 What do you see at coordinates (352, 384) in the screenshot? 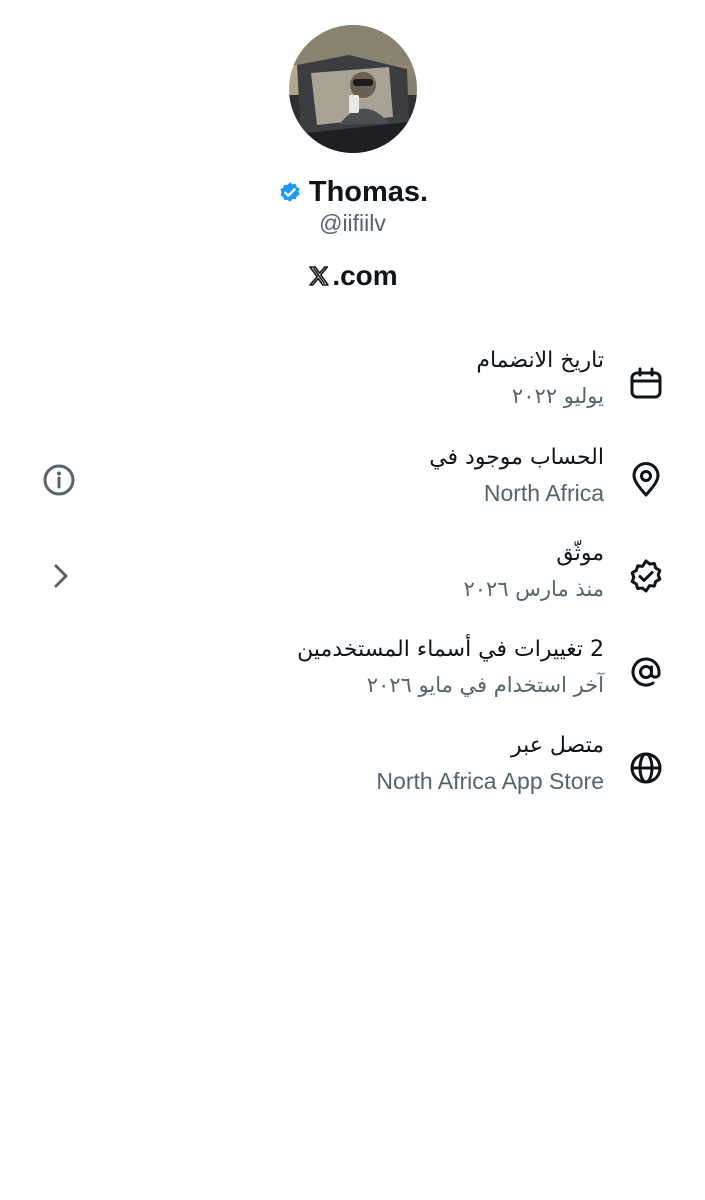
I see `about-row-joined: تاريخ الانضمام يوليو ٢٠٢٢` at bounding box center [352, 384].